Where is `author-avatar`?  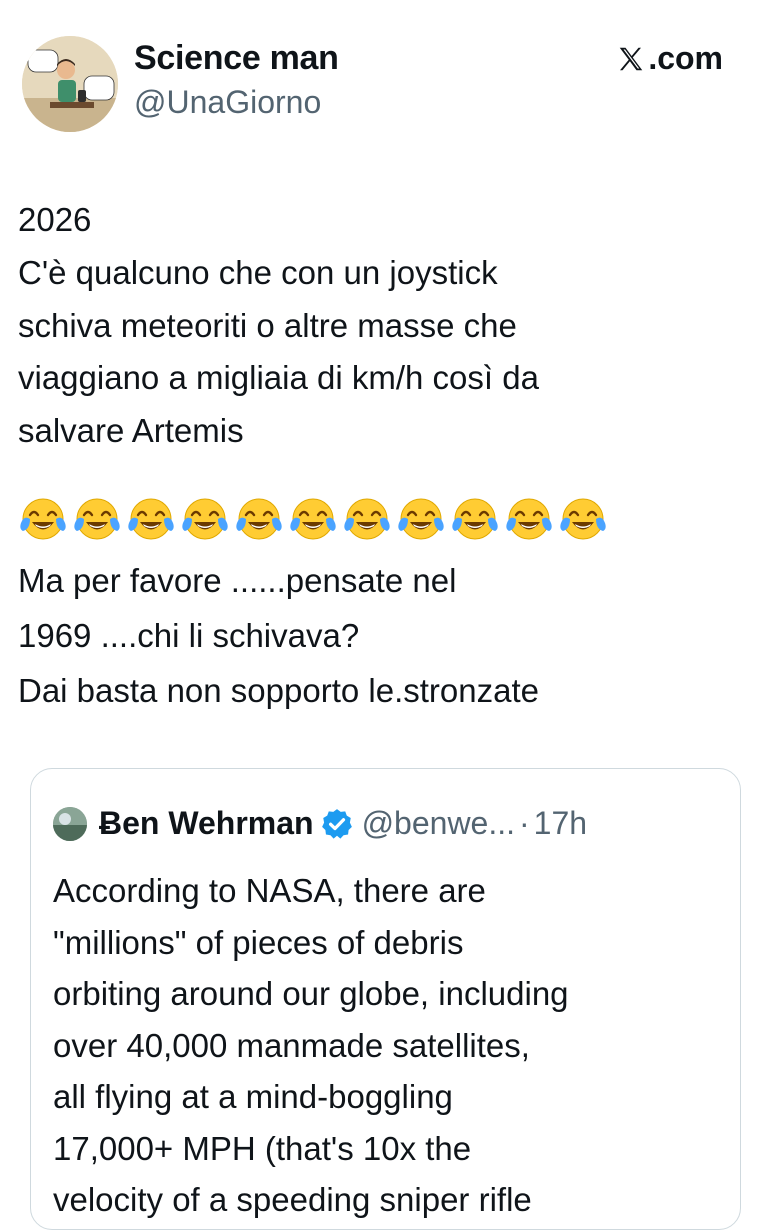 author-avatar is located at coordinates (70, 84).